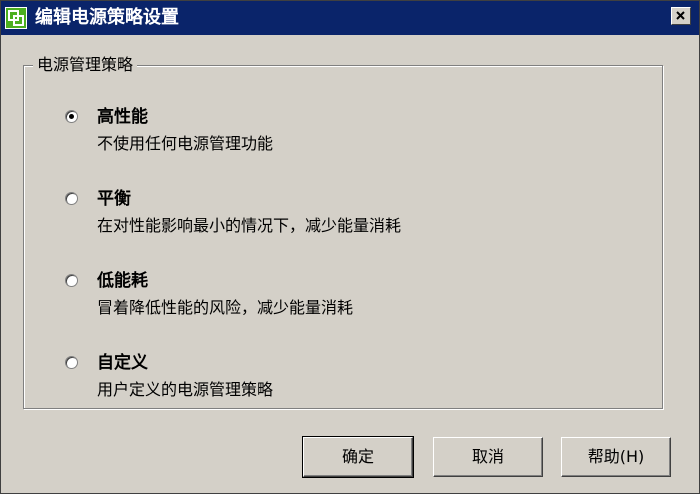 This screenshot has width=700, height=494. Describe the element at coordinates (616, 457) in the screenshot. I see `help-button: 帮助(H)` at that location.